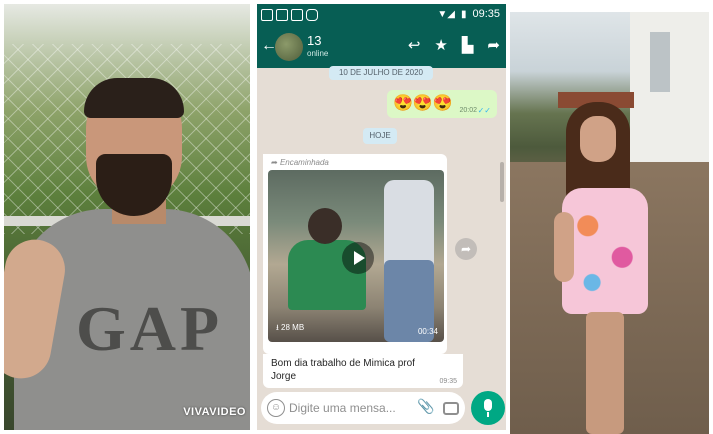 The height and width of the screenshot is (434, 713). Describe the element at coordinates (351, 408) in the screenshot. I see `message-input` at that location.